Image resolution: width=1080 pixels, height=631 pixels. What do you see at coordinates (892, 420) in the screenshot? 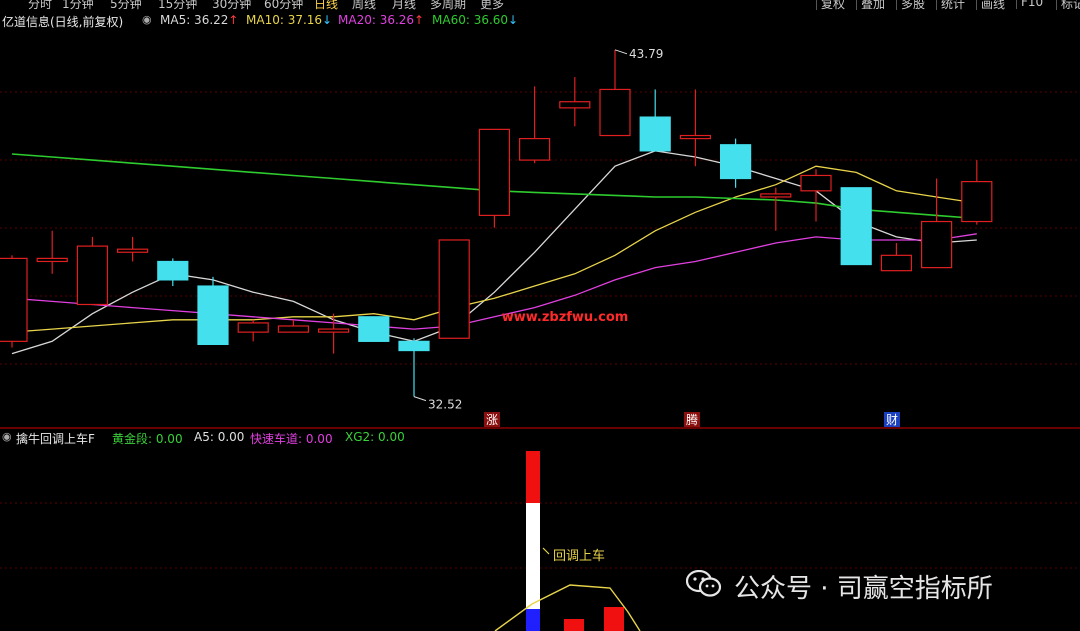
I see `event-marker-2: 财` at bounding box center [892, 420].